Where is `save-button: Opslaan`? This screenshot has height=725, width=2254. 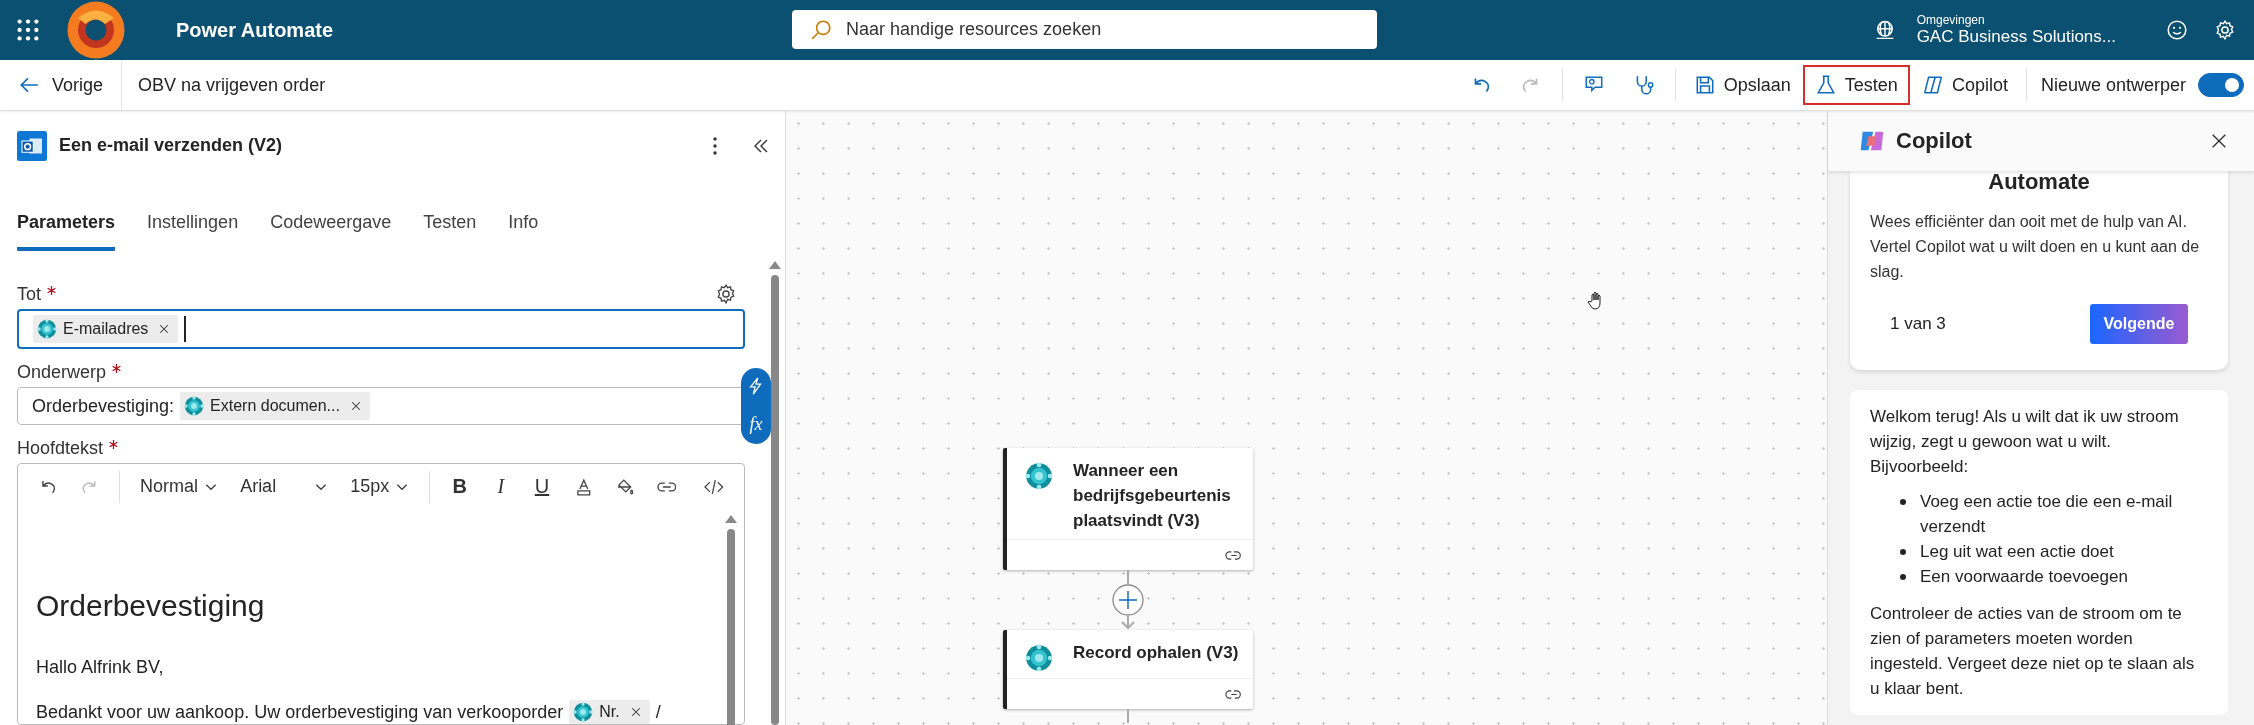 save-button: Opslaan is located at coordinates (1742, 85).